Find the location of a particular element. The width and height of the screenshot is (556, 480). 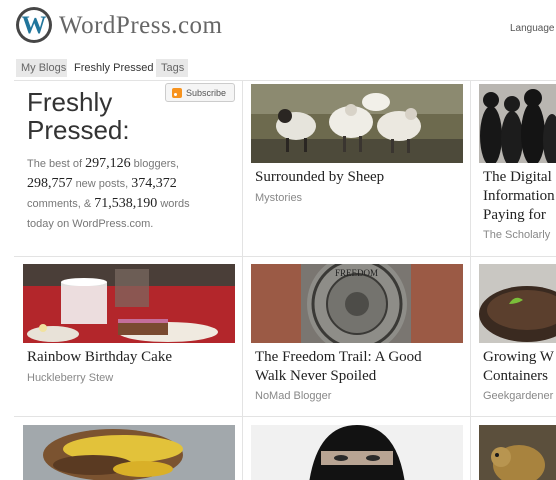

post-title: Walk Never Spoiled is located at coordinates (315, 376).